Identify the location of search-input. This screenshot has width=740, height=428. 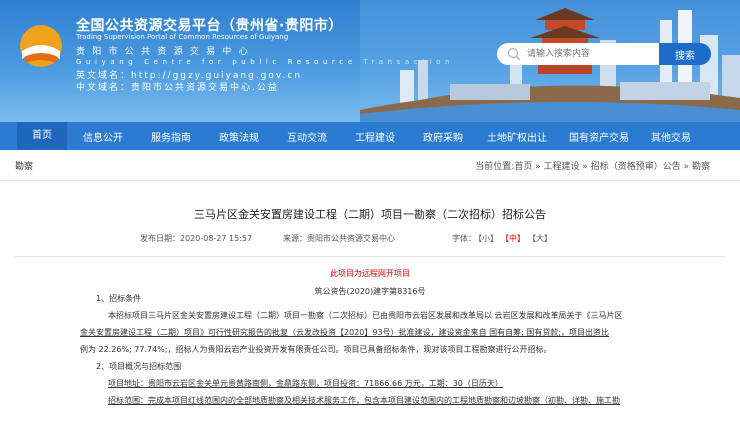
(587, 54).